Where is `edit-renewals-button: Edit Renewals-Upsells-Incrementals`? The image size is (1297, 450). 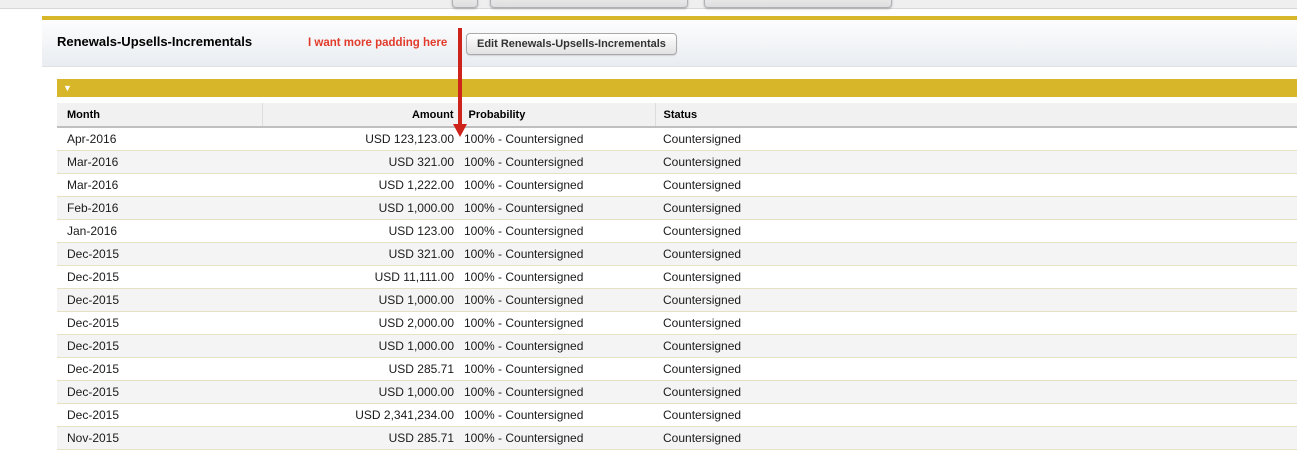 edit-renewals-button: Edit Renewals-Upsells-Incrementals is located at coordinates (571, 44).